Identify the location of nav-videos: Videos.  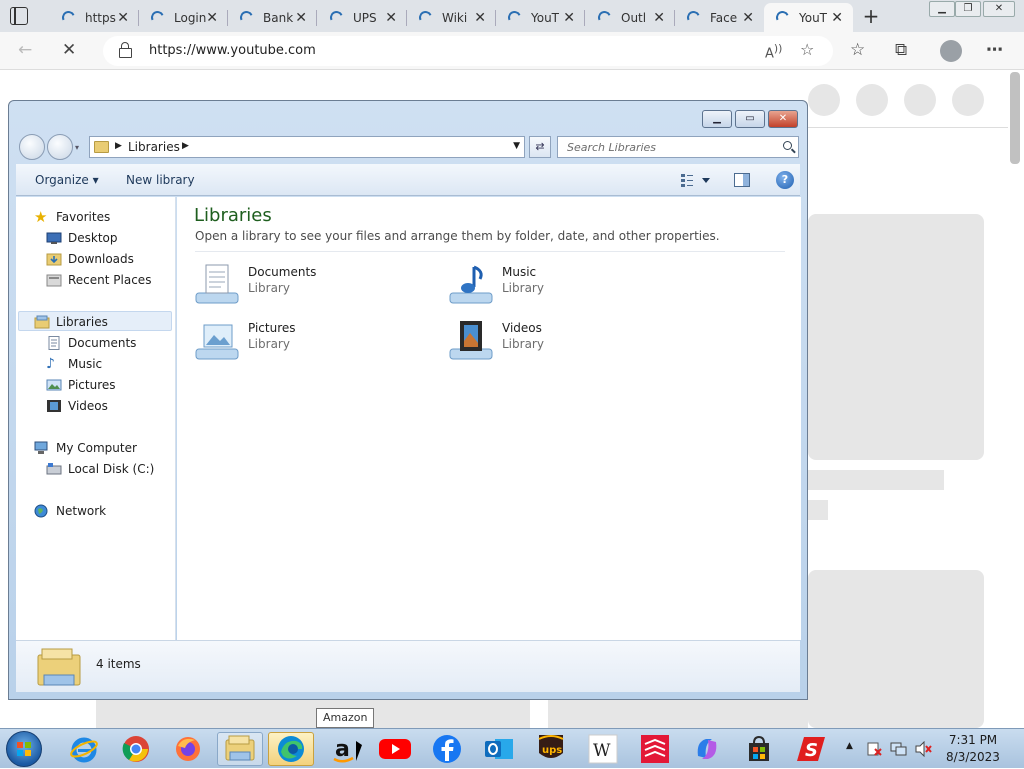
(77, 405).